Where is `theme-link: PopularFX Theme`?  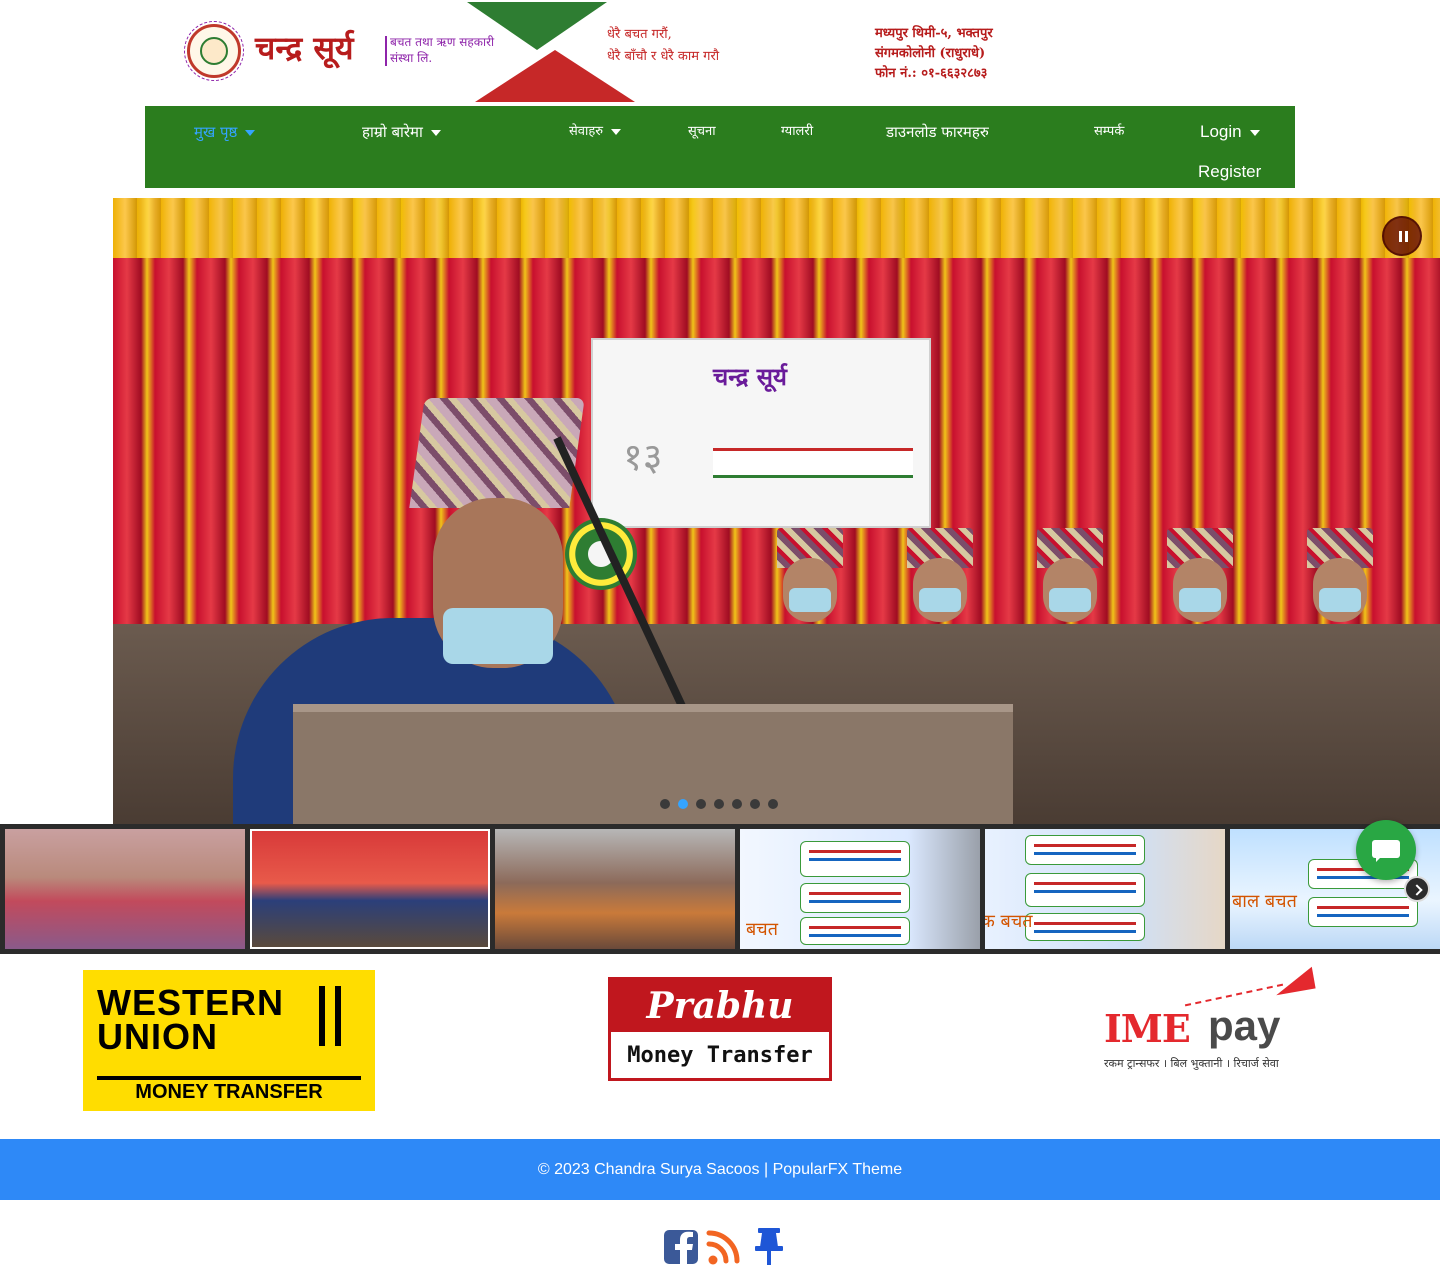
theme-link: PopularFX Theme is located at coordinates (838, 1169).